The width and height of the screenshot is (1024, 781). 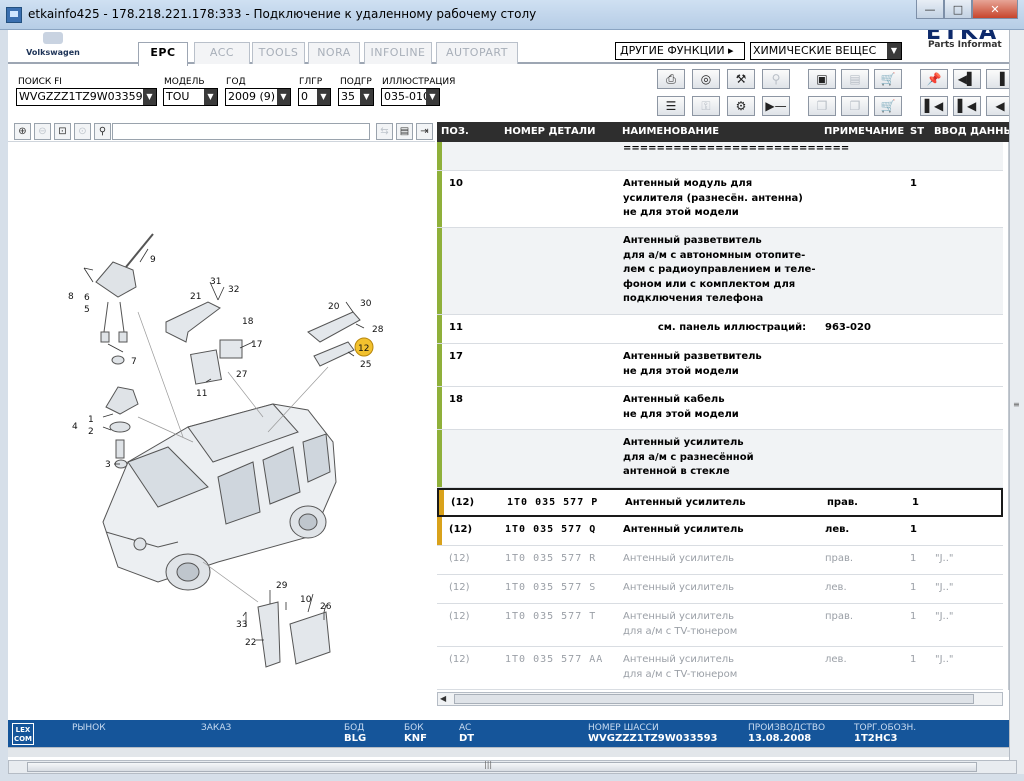 I want to click on cart-icon: 🛒, so click(x=888, y=106).